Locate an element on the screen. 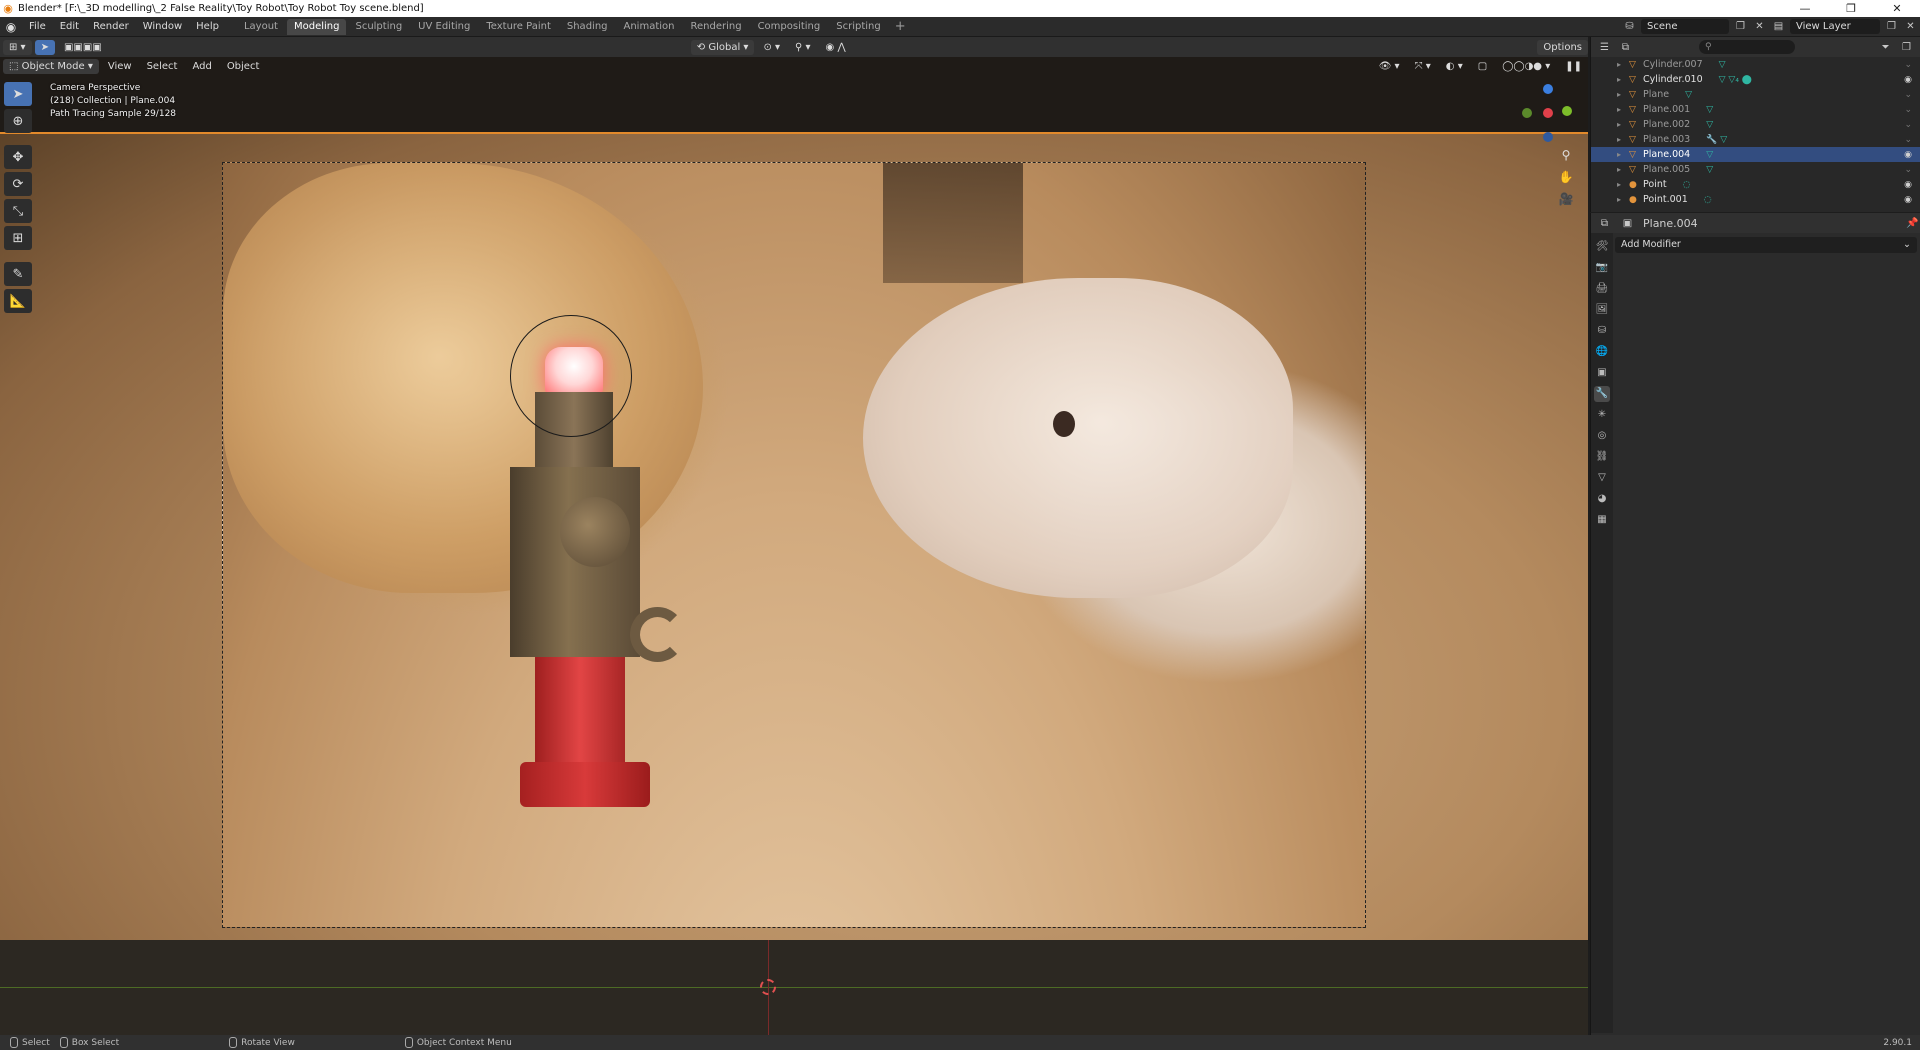  scene-name-field: Scene is located at coordinates (1685, 26).